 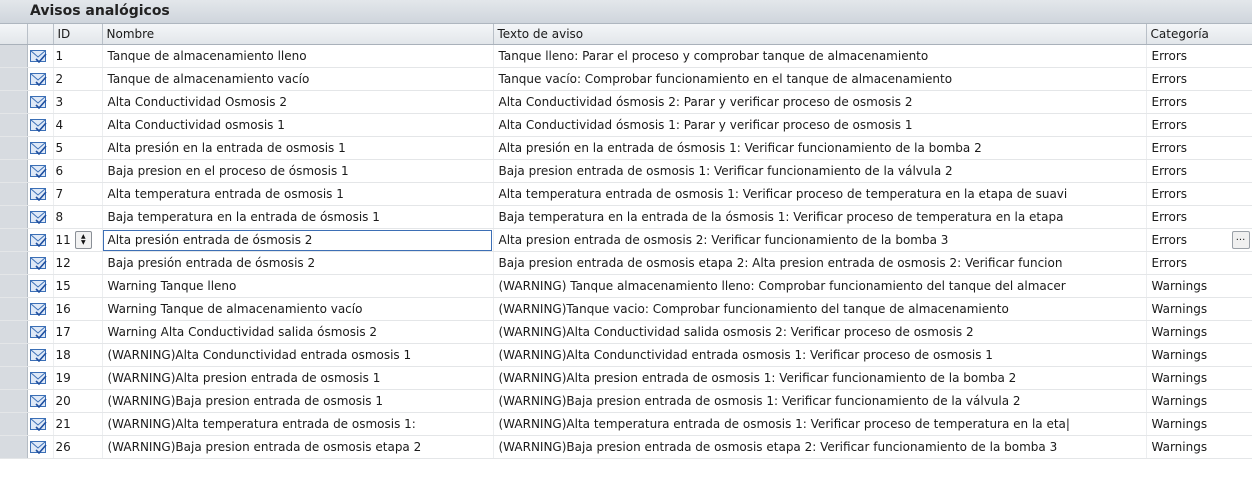 What do you see at coordinates (298, 309) in the screenshot?
I see `name-cell: Warning Tanque de almacenamiento vacío` at bounding box center [298, 309].